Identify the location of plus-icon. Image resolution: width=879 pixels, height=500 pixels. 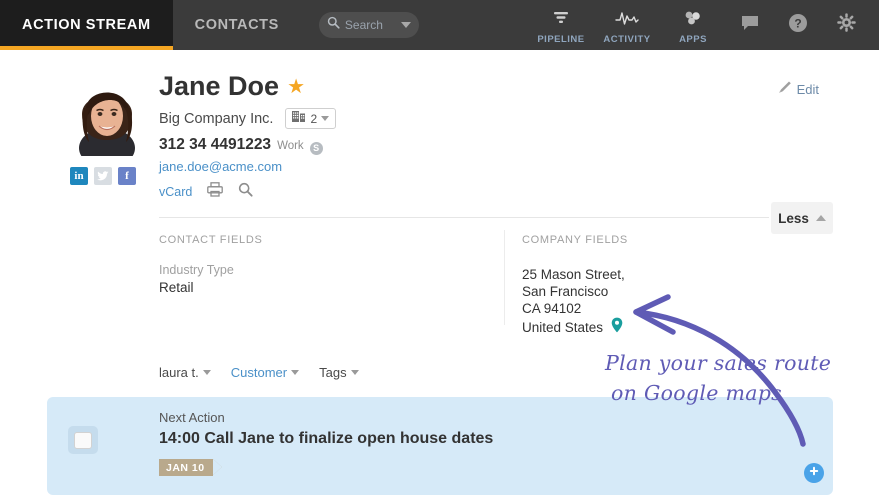
(814, 473).